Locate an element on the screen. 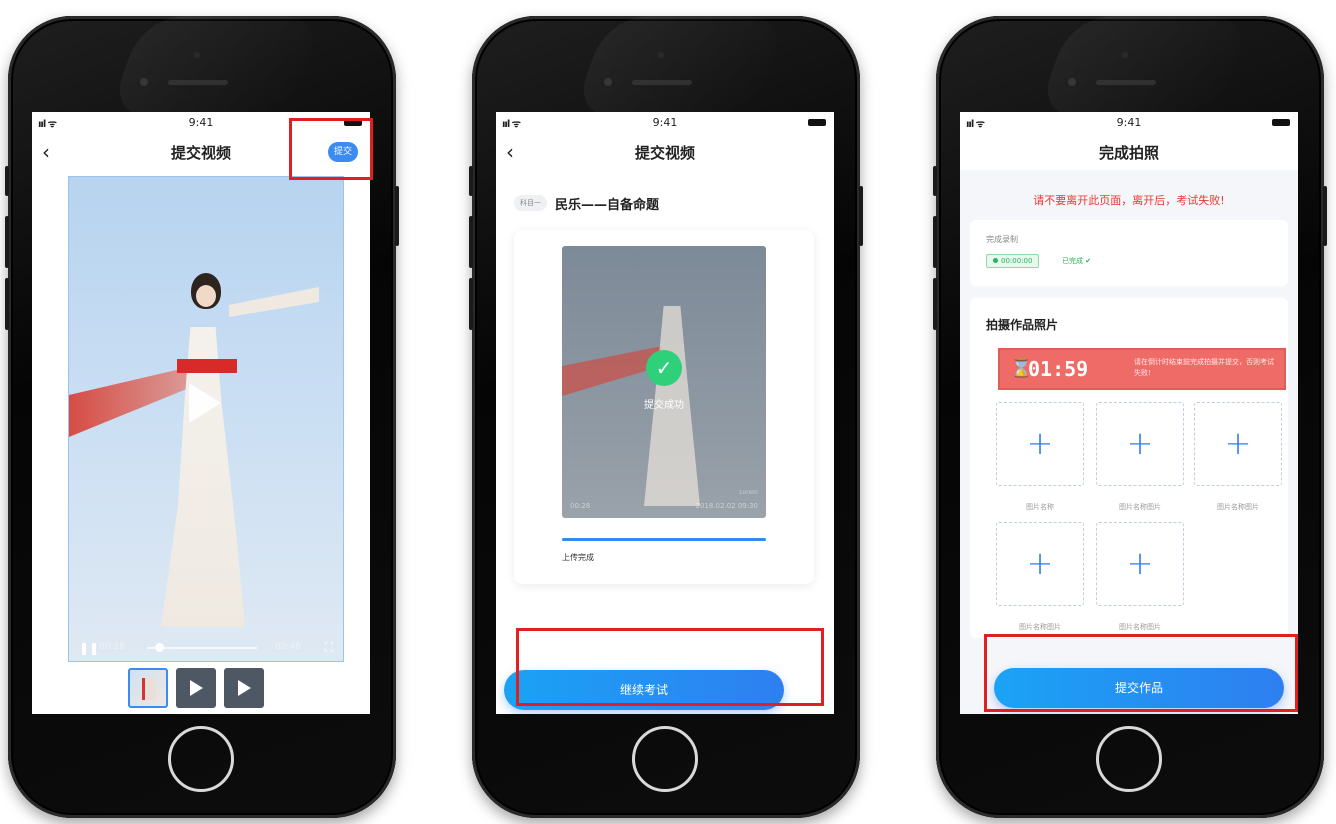  current-time: 00:28 is located at coordinates (112, 647).